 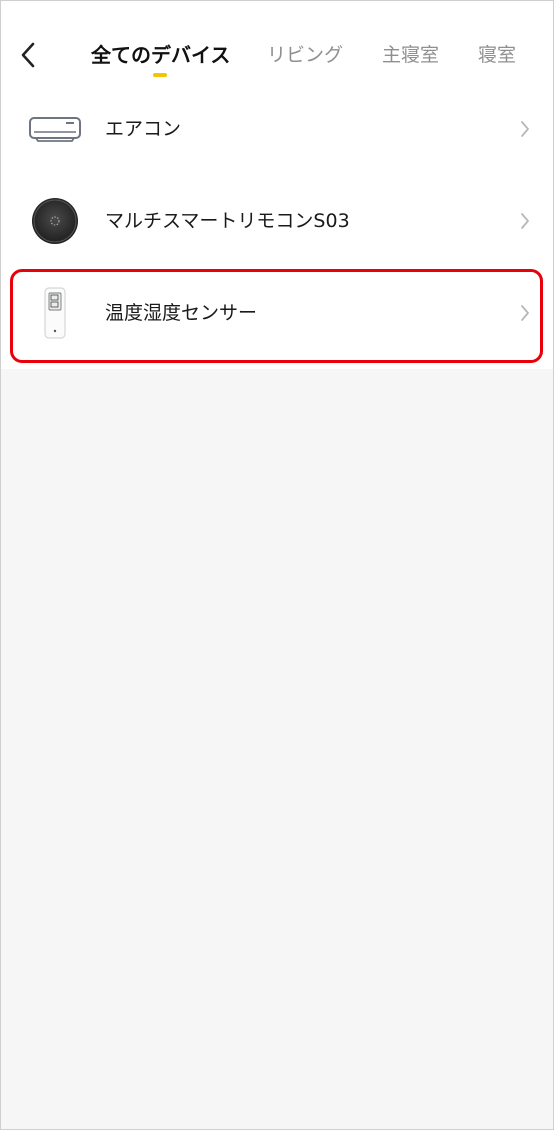 I want to click on device-row-smart-remote: マルチスマートリモコンS03, so click(x=277, y=221).